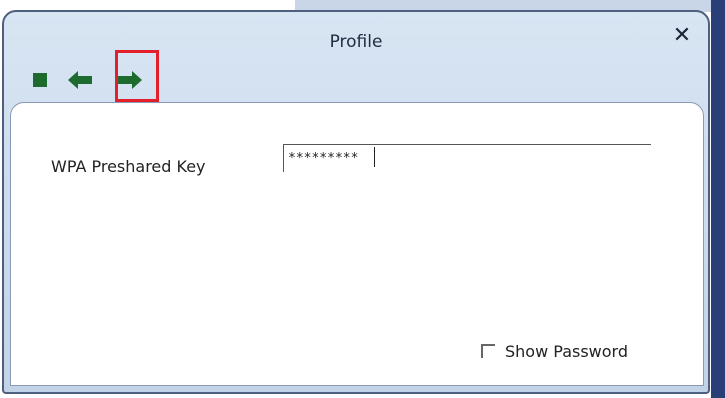 The width and height of the screenshot is (725, 398). Describe the element at coordinates (488, 351) in the screenshot. I see `show-password-checkbox` at that location.